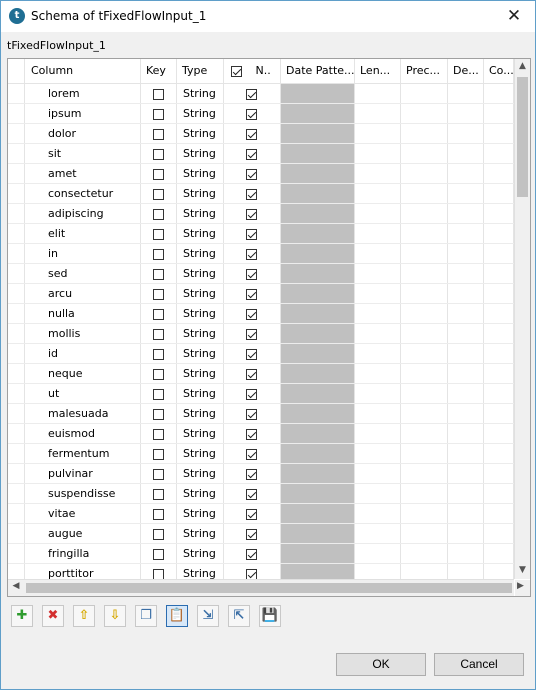 The width and height of the screenshot is (536, 690). What do you see at coordinates (522, 571) in the screenshot?
I see `scroll-down-icon: ▼` at bounding box center [522, 571].